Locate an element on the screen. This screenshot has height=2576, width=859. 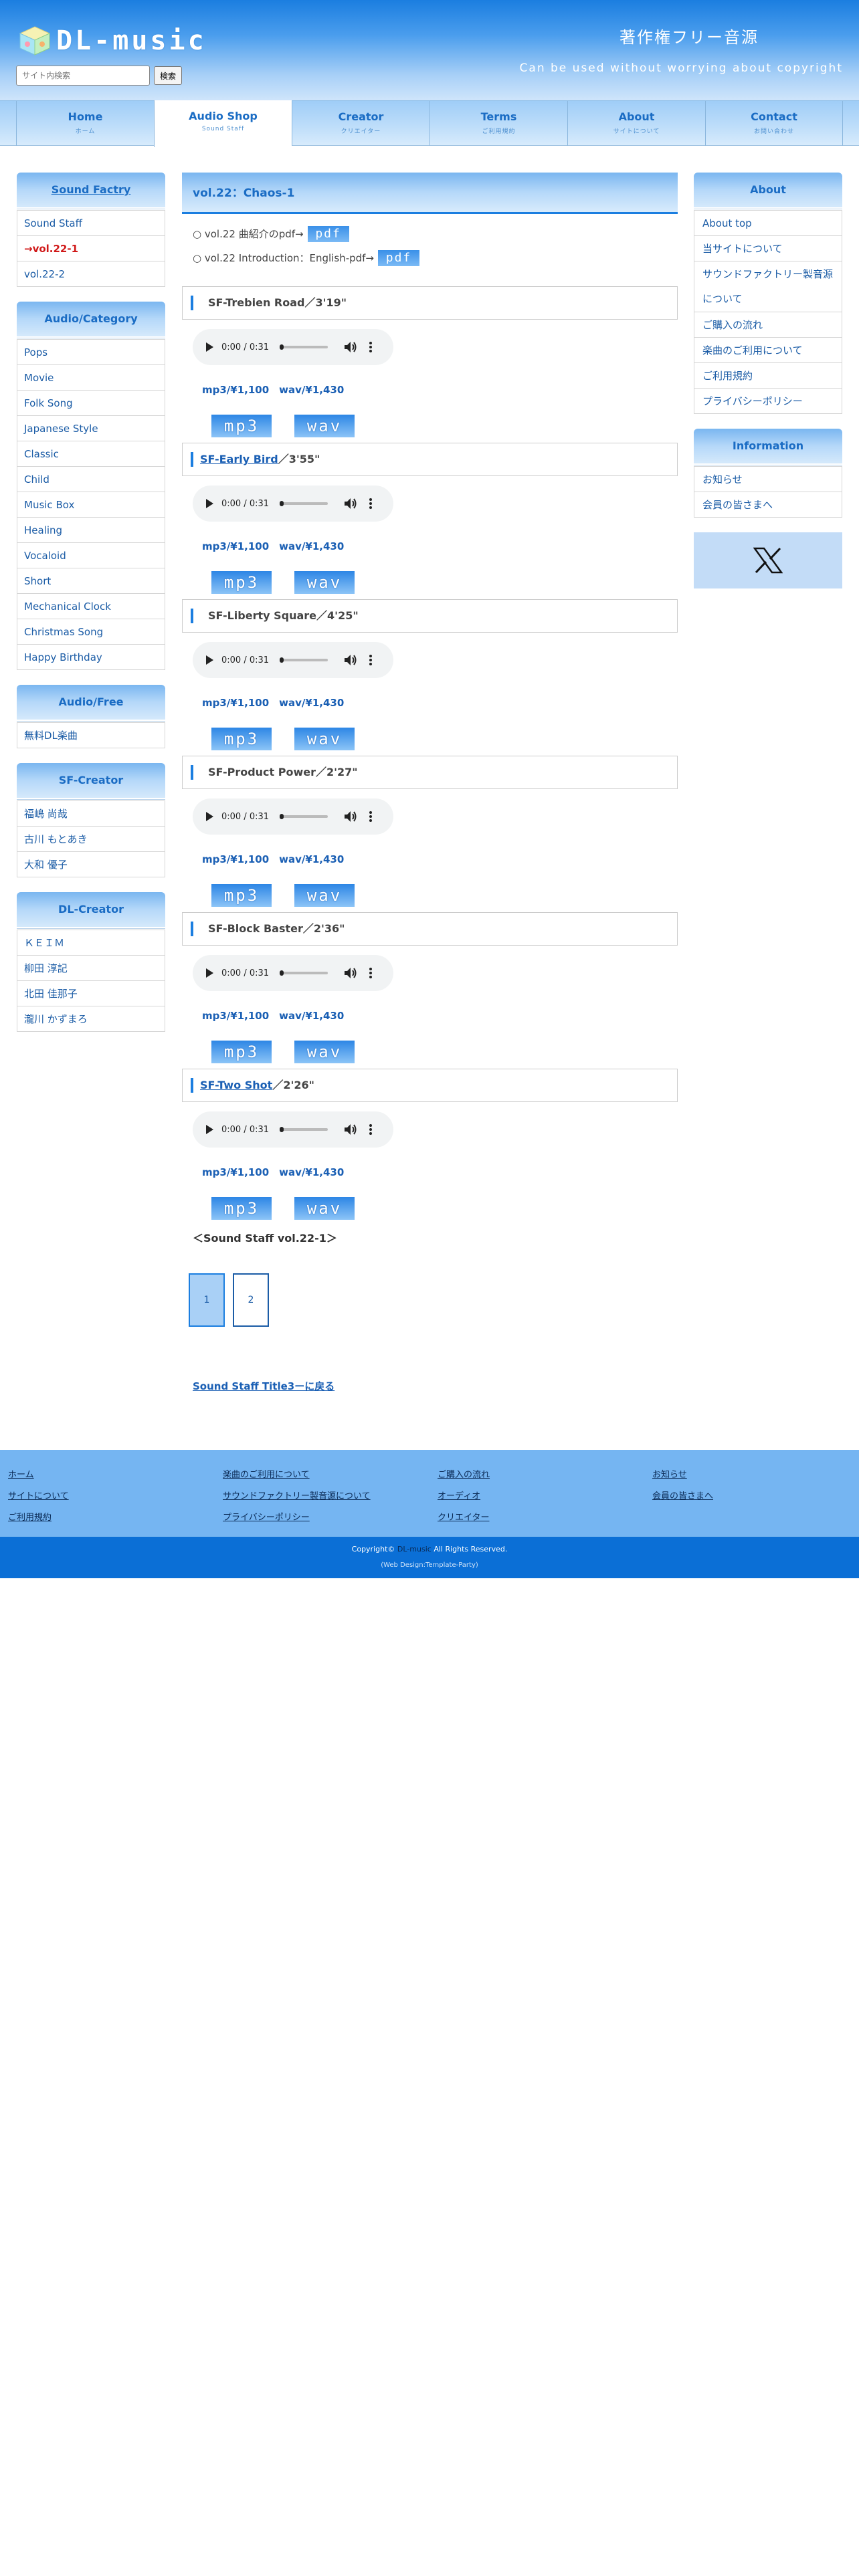
sidebar-item-sound-staff: Sound Staff is located at coordinates (91, 223).